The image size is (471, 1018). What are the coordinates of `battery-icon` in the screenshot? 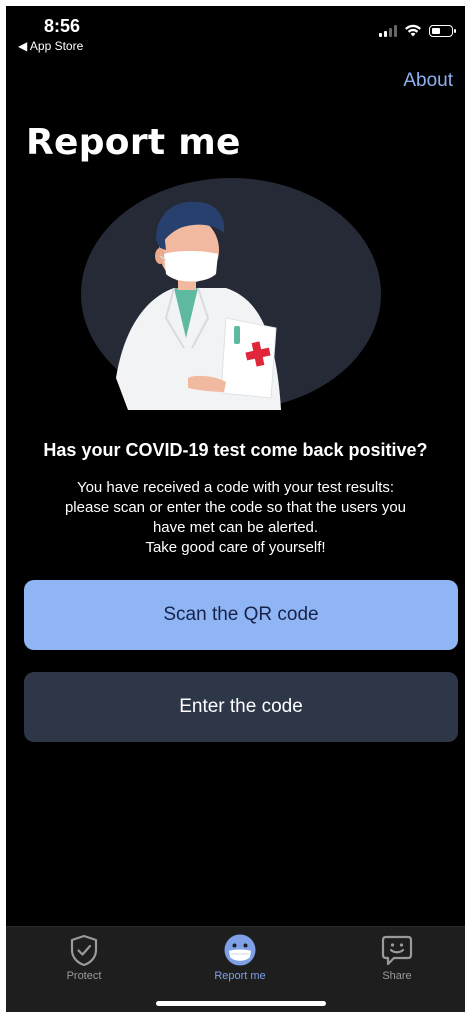 It's located at (442, 30).